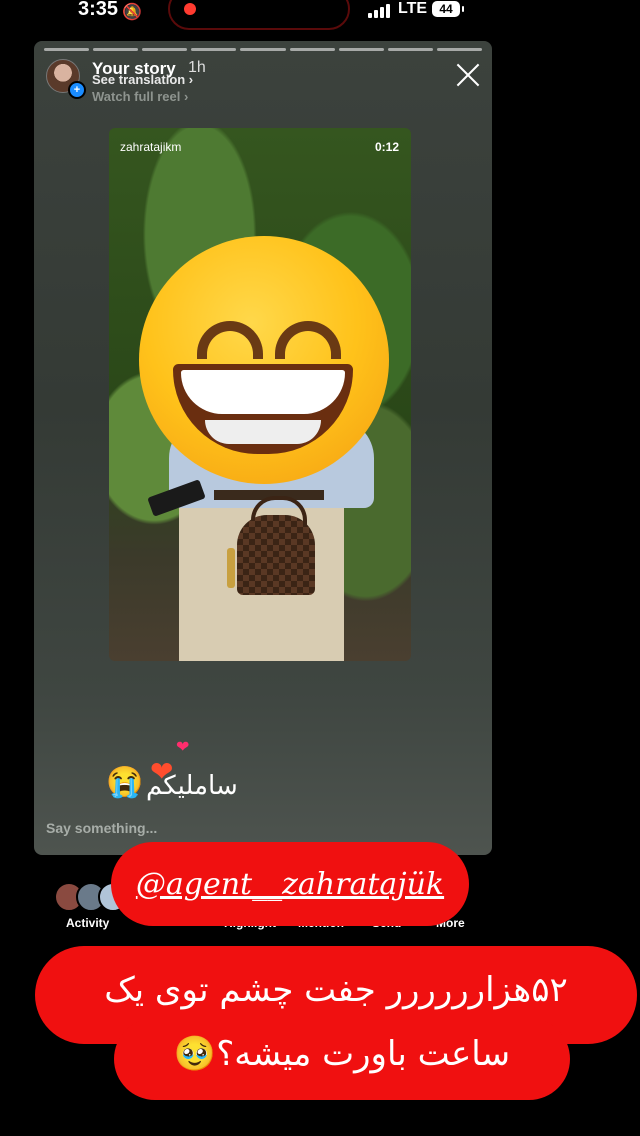 The height and width of the screenshot is (1136, 640). I want to click on handle-label: @agent__zahratajük, so click(290, 884).